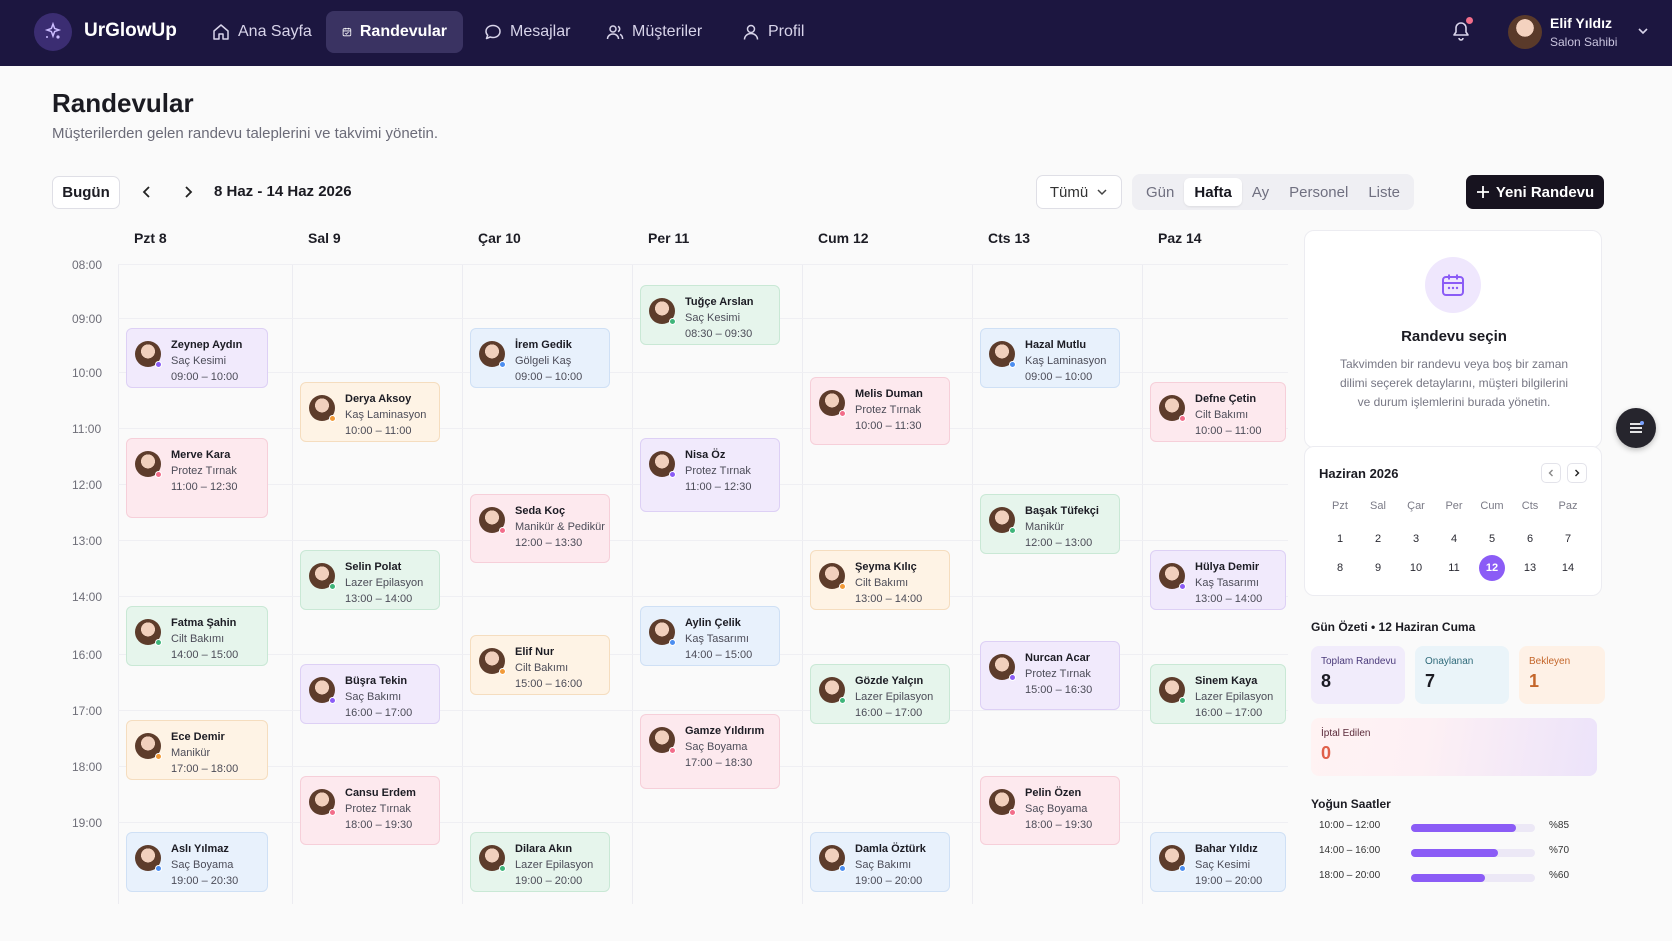 The height and width of the screenshot is (941, 1672). I want to click on appointment-card: Bahar Yıldız Saç Kesimi 19:00 – 20:00, so click(1218, 862).